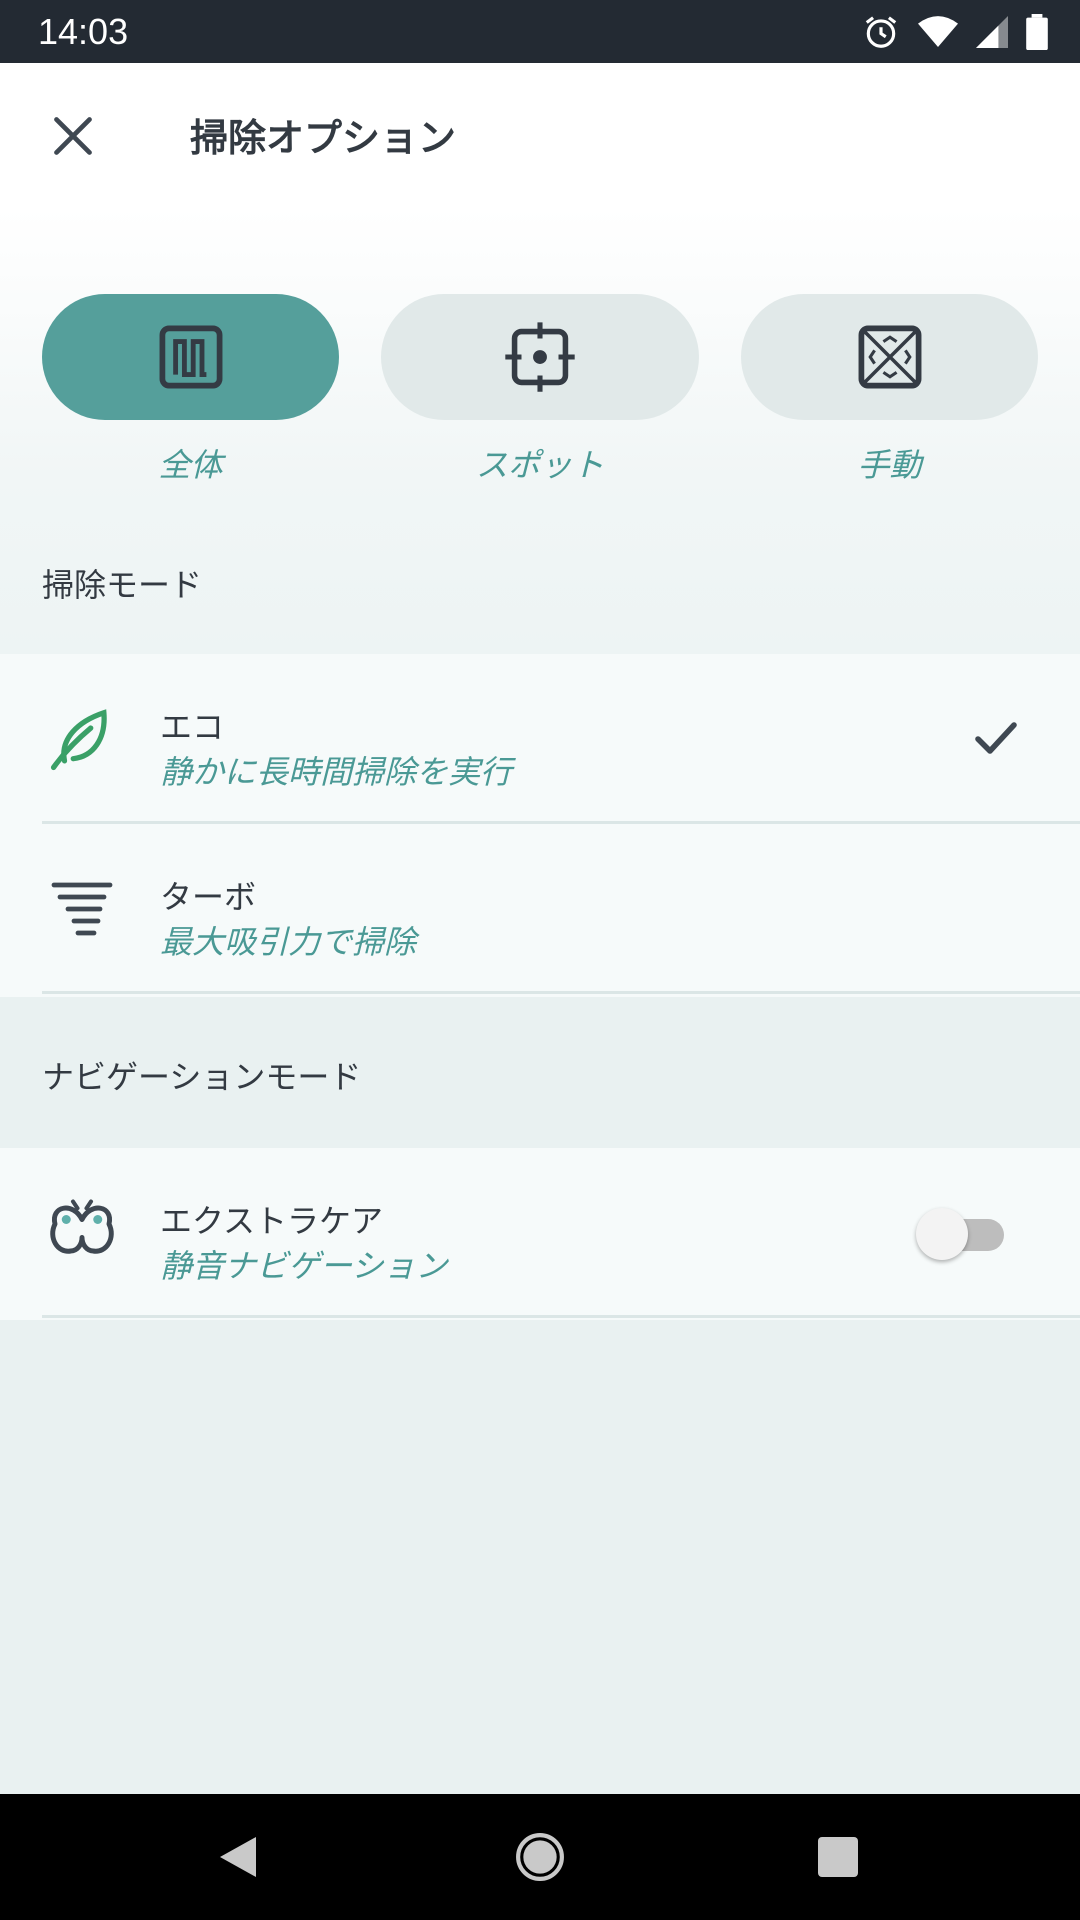  I want to click on checkmark-icon, so click(996, 738).